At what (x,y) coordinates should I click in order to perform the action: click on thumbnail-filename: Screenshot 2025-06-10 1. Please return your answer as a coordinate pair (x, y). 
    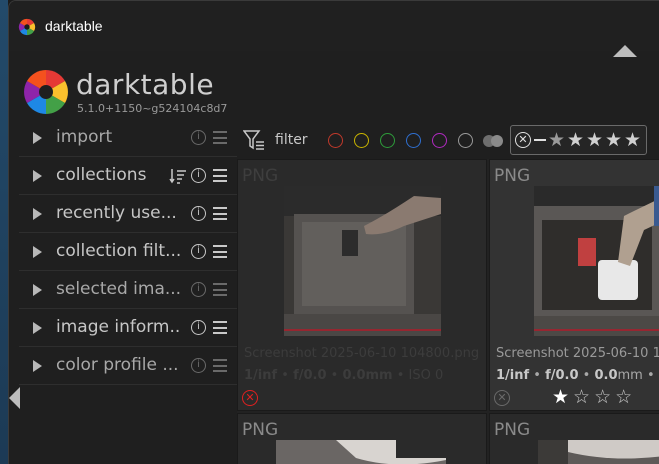
    Looking at the image, I should click on (577, 353).